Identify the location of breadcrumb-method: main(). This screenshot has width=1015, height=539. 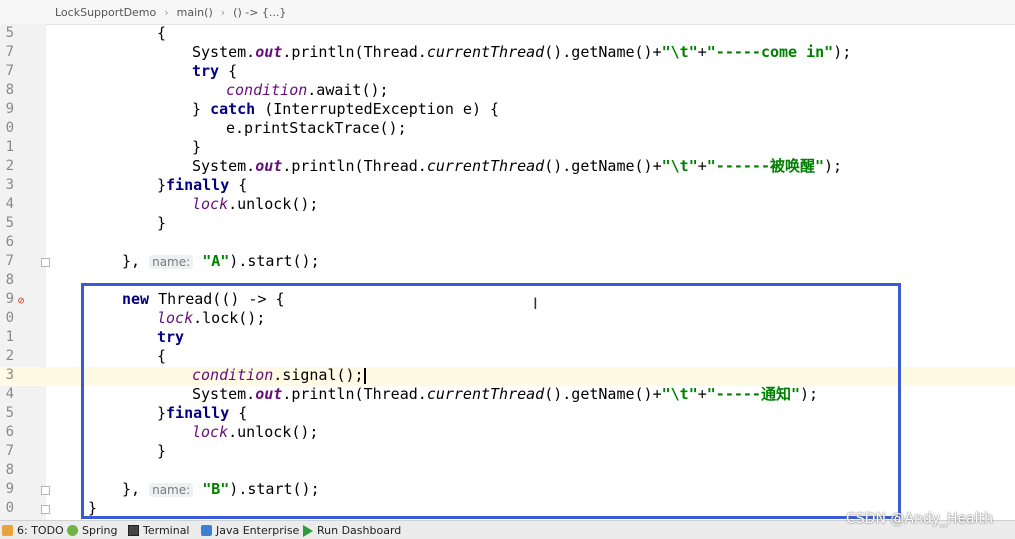
(195, 12).